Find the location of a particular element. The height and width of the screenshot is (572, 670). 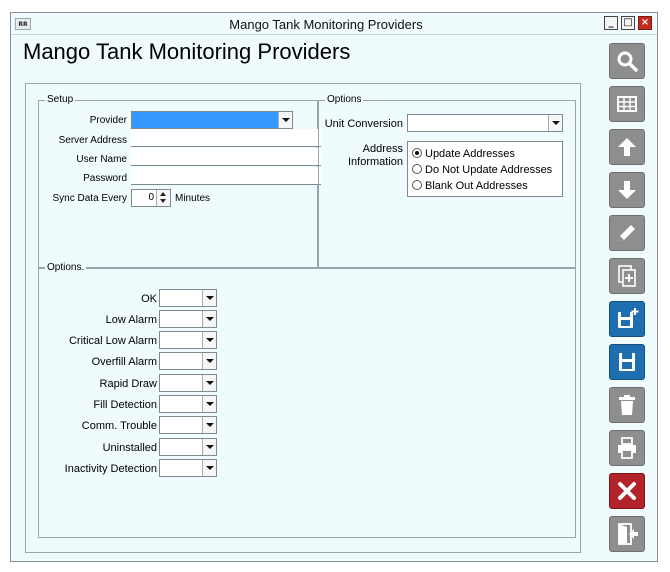

server-address-field is located at coordinates (226, 138).